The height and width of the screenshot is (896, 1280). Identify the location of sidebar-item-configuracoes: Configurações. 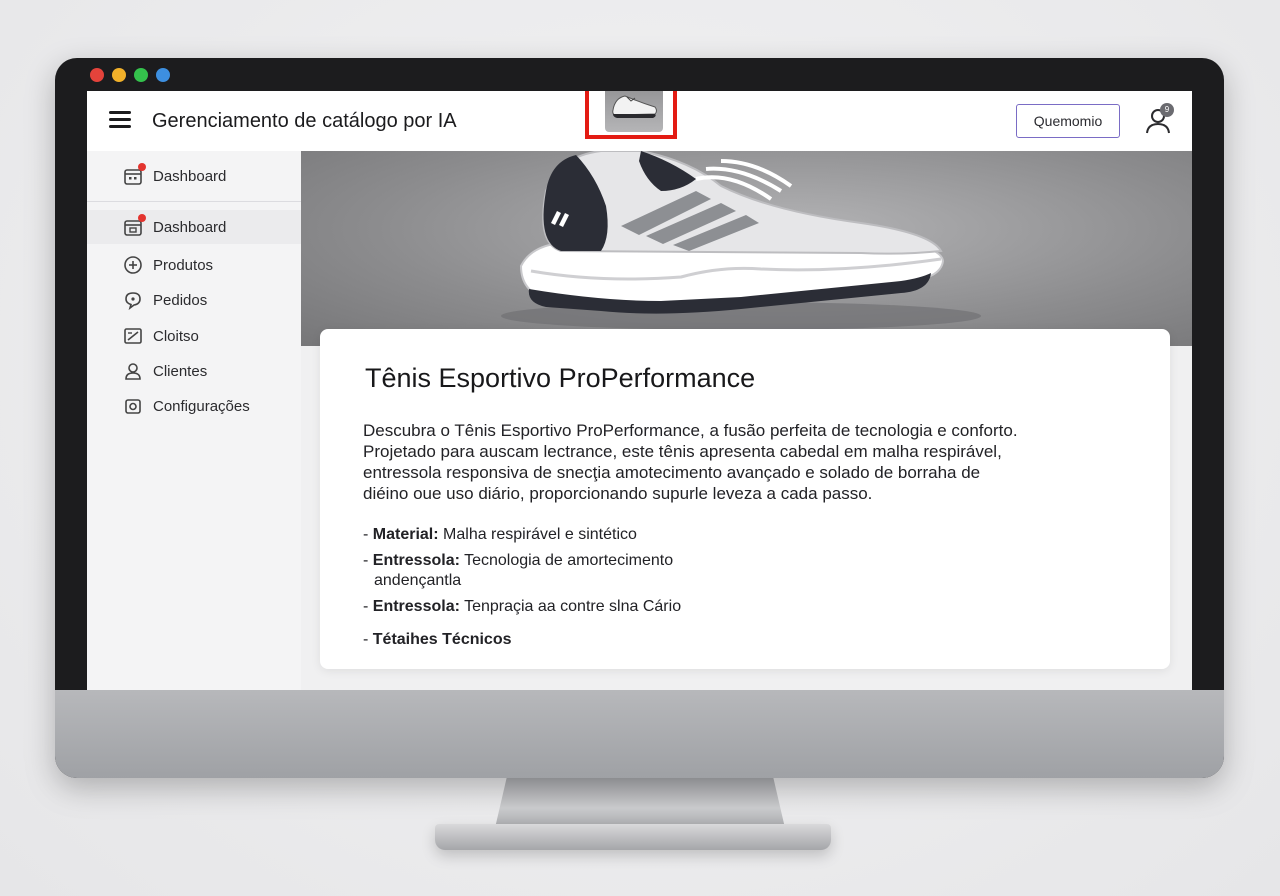
(194, 406).